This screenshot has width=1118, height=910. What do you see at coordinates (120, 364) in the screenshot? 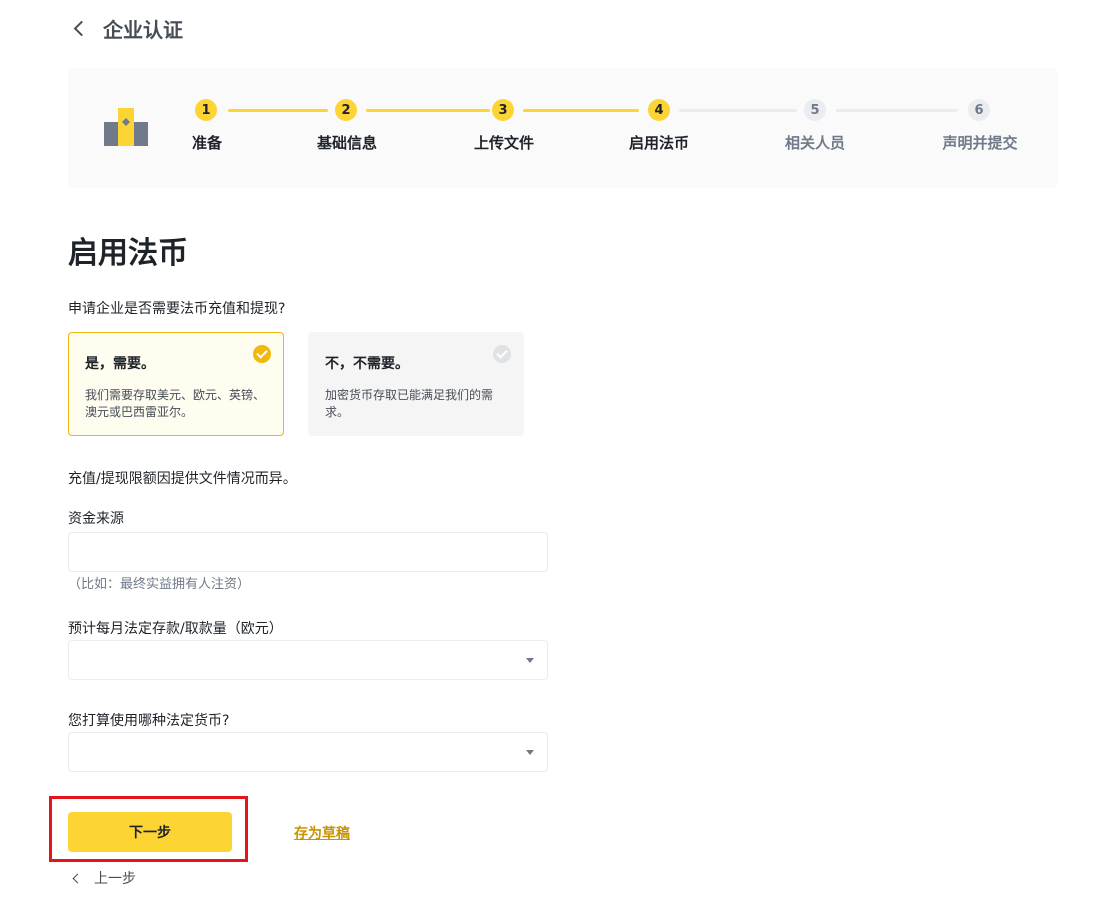
I see `option-yes-title: 是，需要。` at bounding box center [120, 364].